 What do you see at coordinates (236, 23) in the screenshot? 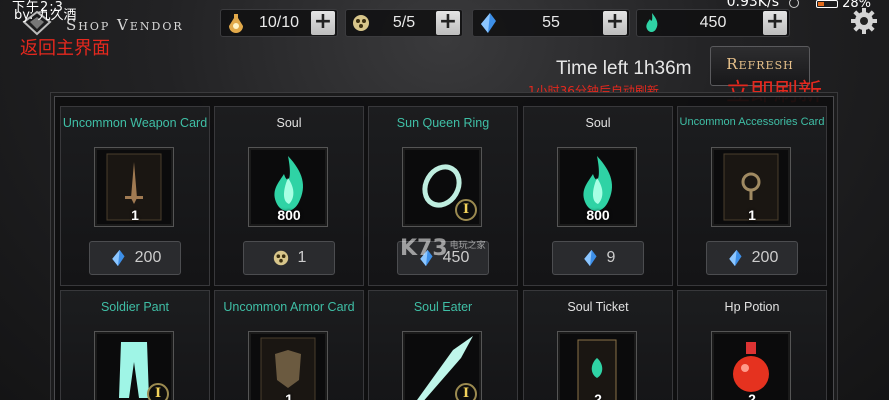
I see `stamina-potion-icon` at bounding box center [236, 23].